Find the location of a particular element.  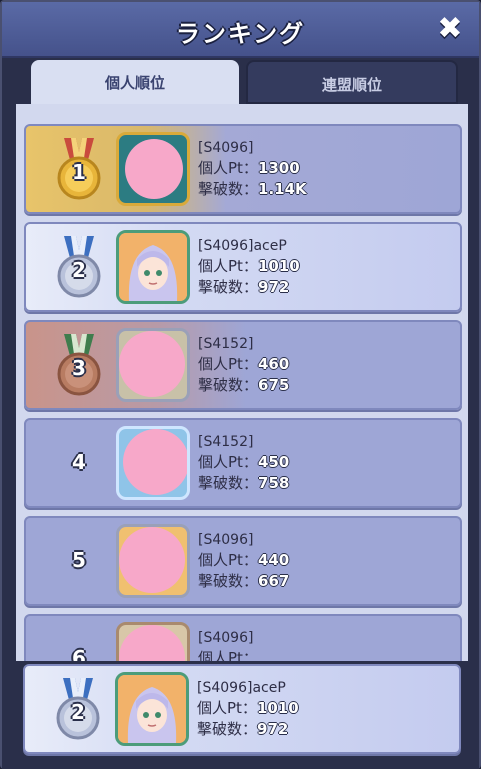

kills-value: 758 is located at coordinates (274, 483).